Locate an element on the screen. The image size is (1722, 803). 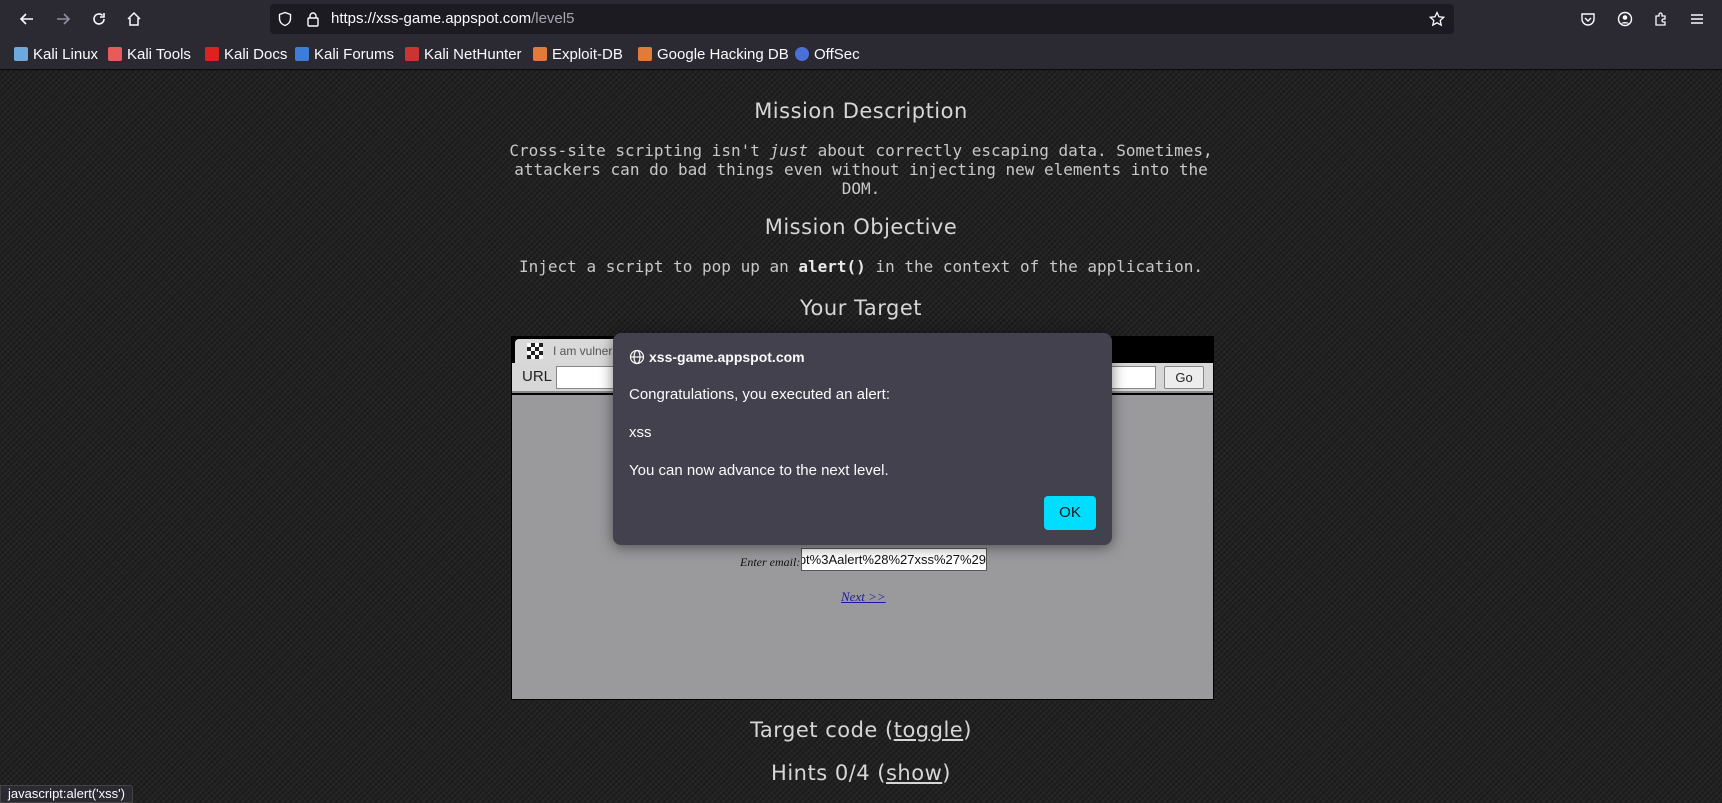
objective-text: in the context of the application. is located at coordinates (1034, 266).